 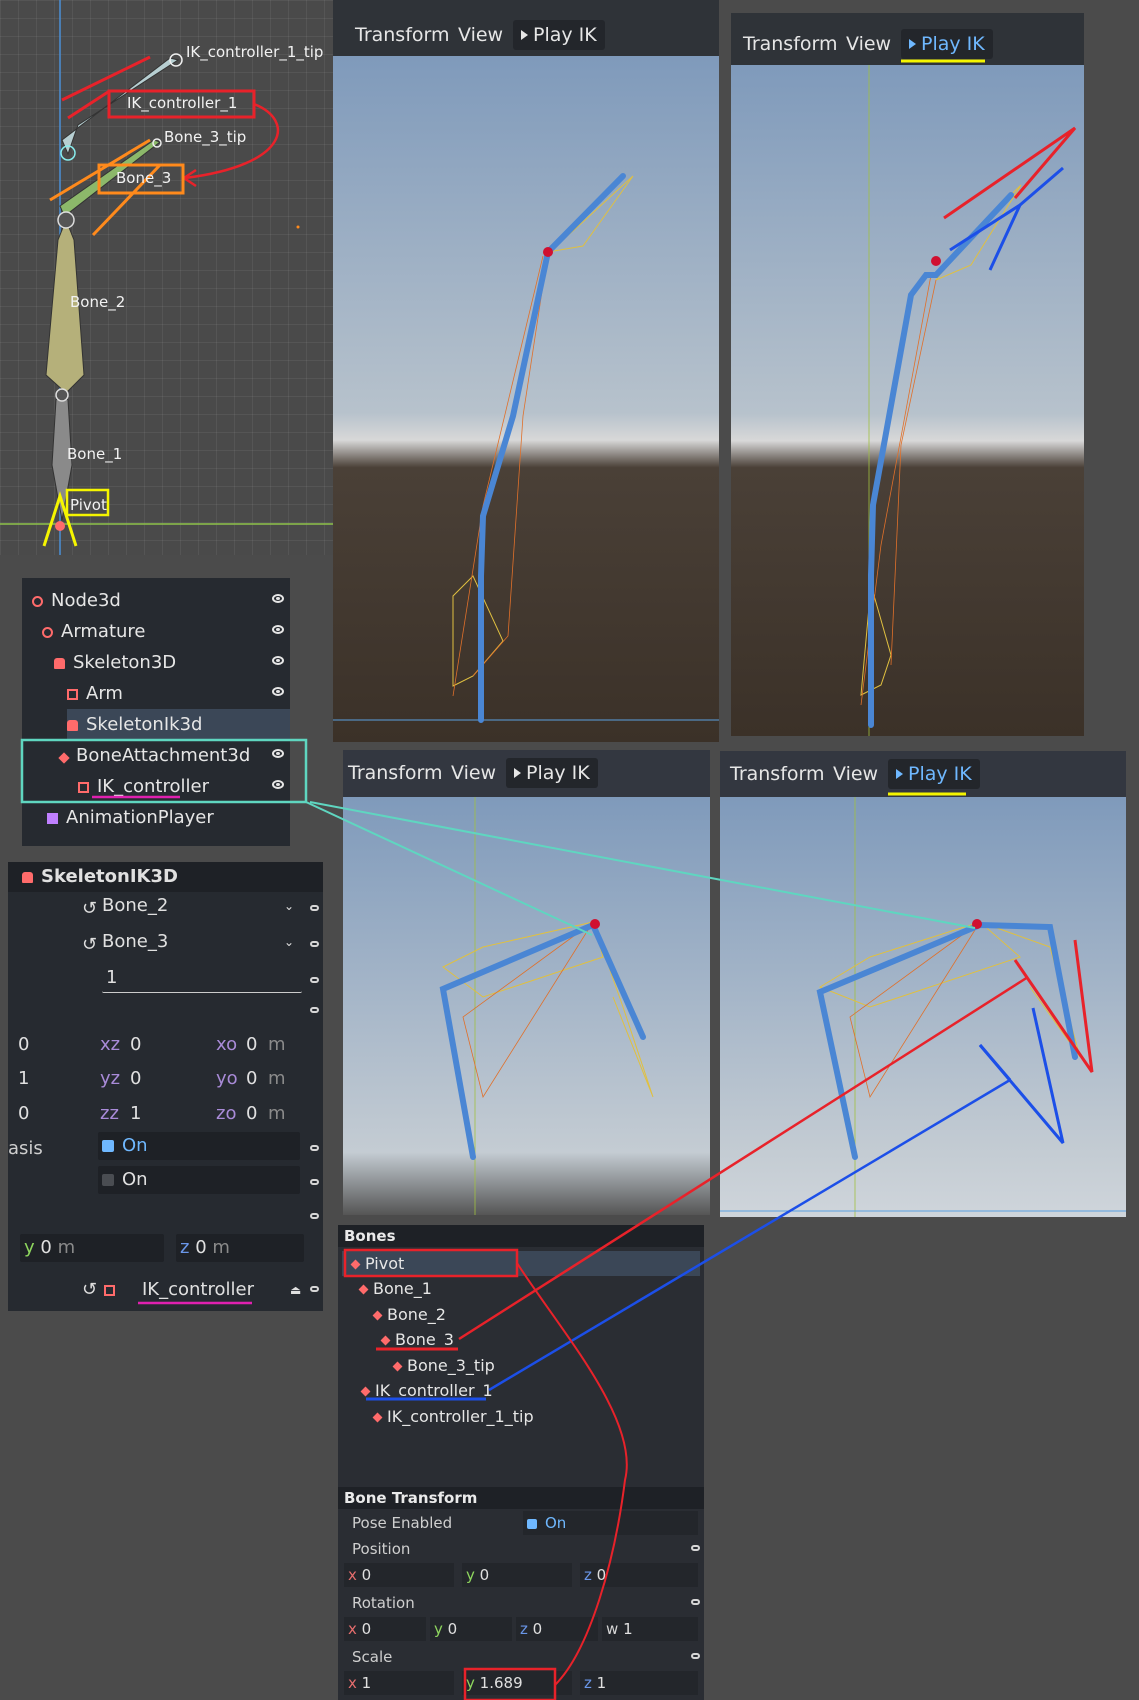 What do you see at coordinates (156, 600) in the screenshot?
I see `tree-item-node3d: Node3d` at bounding box center [156, 600].